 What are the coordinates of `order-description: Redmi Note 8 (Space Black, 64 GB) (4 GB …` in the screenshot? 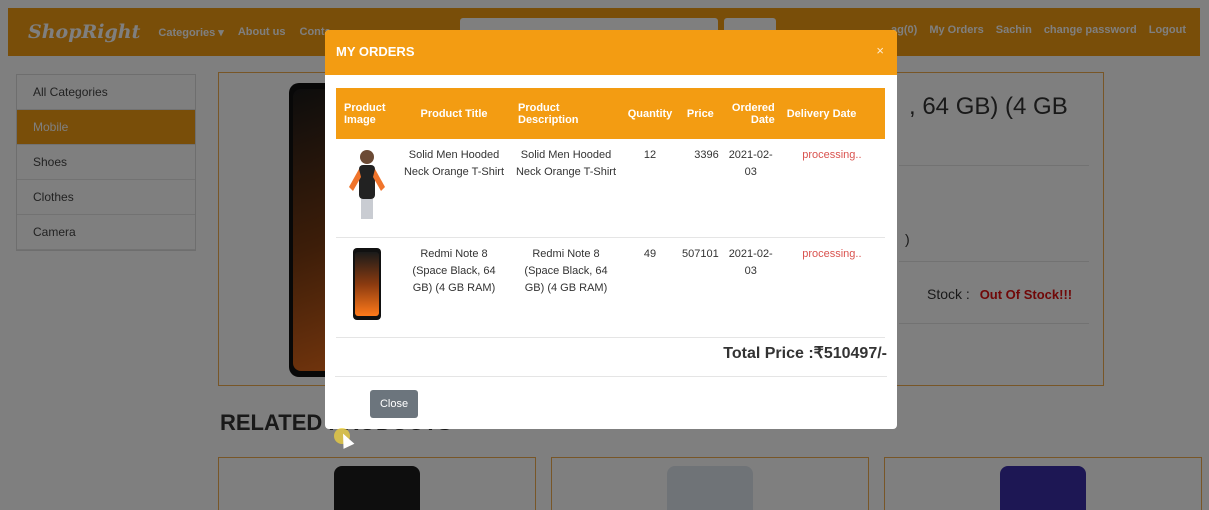 It's located at (566, 287).